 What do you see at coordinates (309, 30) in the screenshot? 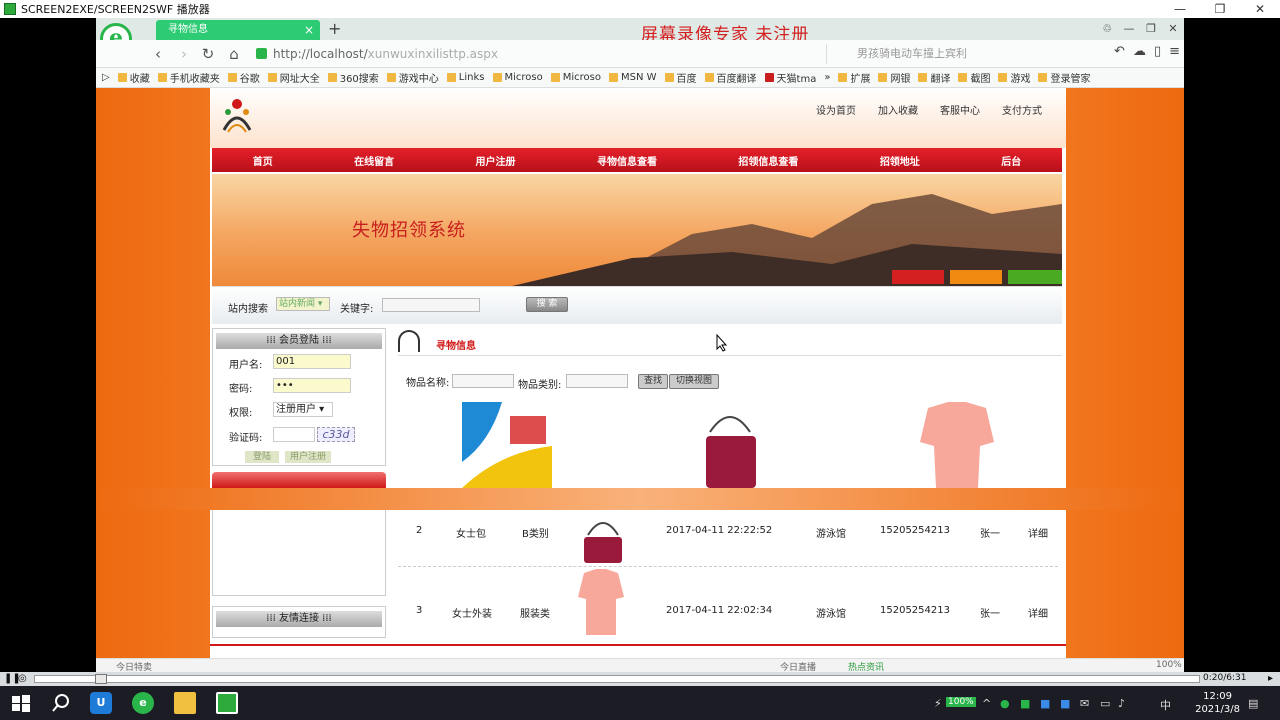
I see `tab-close-icon: ×` at bounding box center [309, 30].